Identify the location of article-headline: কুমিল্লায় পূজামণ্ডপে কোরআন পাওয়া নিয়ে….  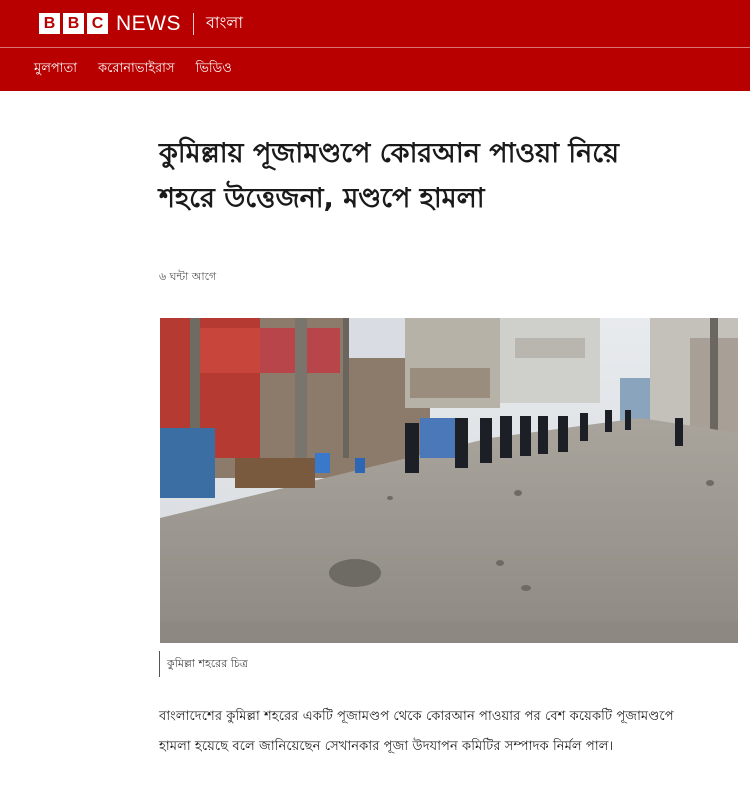
(449, 176).